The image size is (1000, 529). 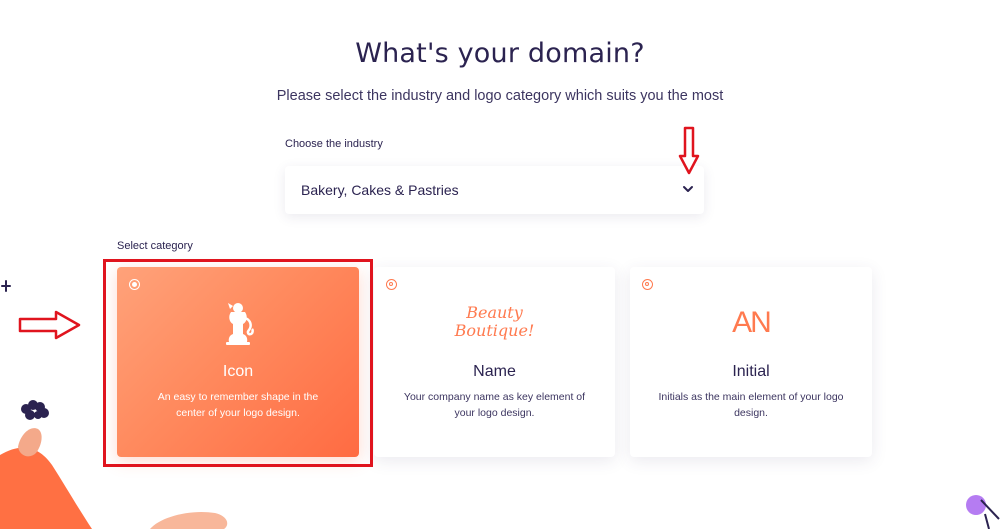 What do you see at coordinates (494, 371) in the screenshot?
I see `card-title: Name` at bounding box center [494, 371].